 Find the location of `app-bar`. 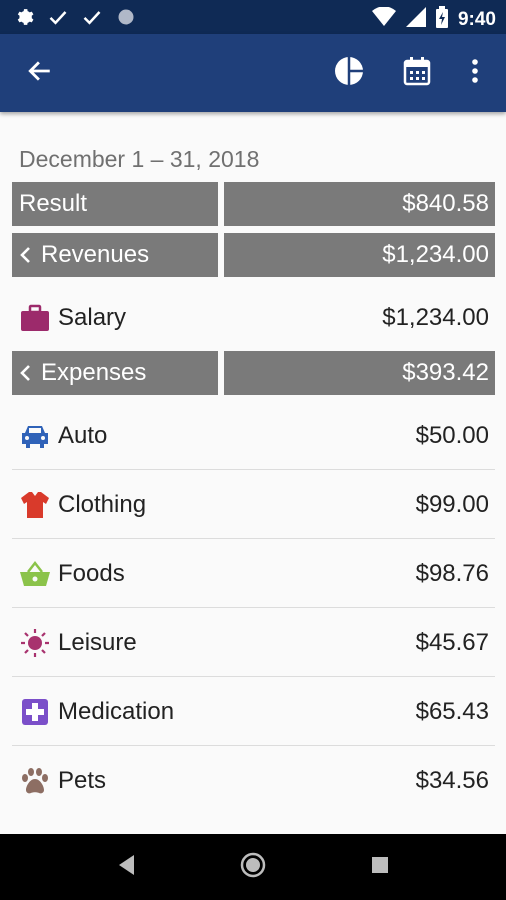

app-bar is located at coordinates (253, 73).